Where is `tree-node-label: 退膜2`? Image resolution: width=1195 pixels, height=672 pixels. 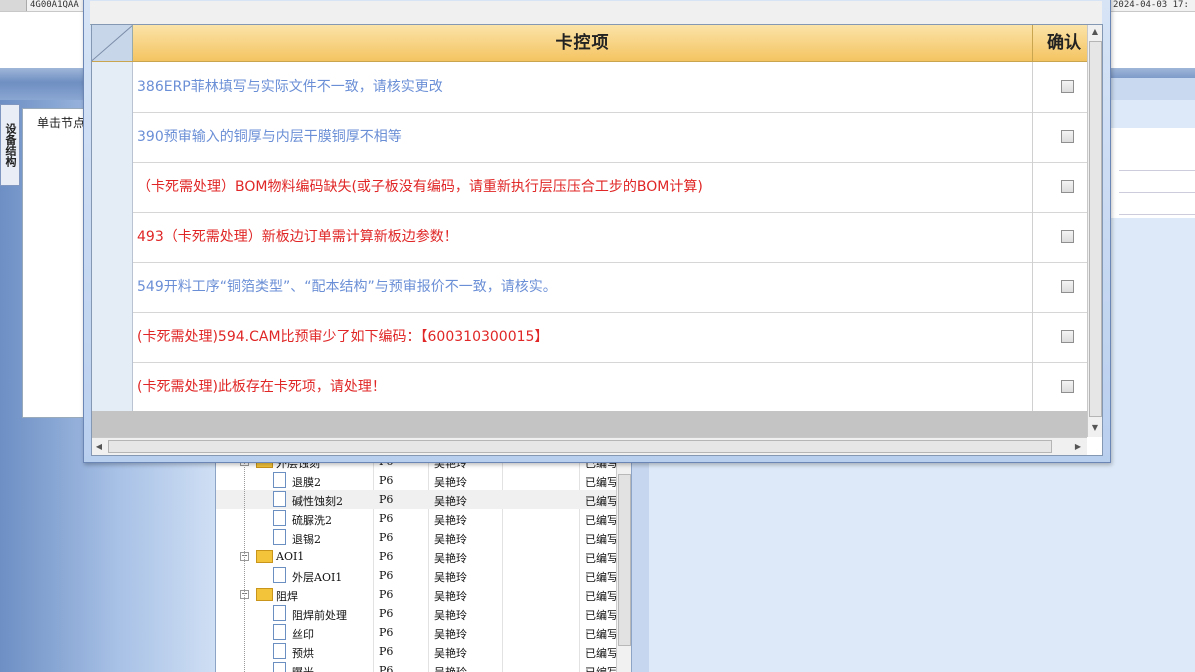
tree-node-label: 退膜2 is located at coordinates (306, 482).